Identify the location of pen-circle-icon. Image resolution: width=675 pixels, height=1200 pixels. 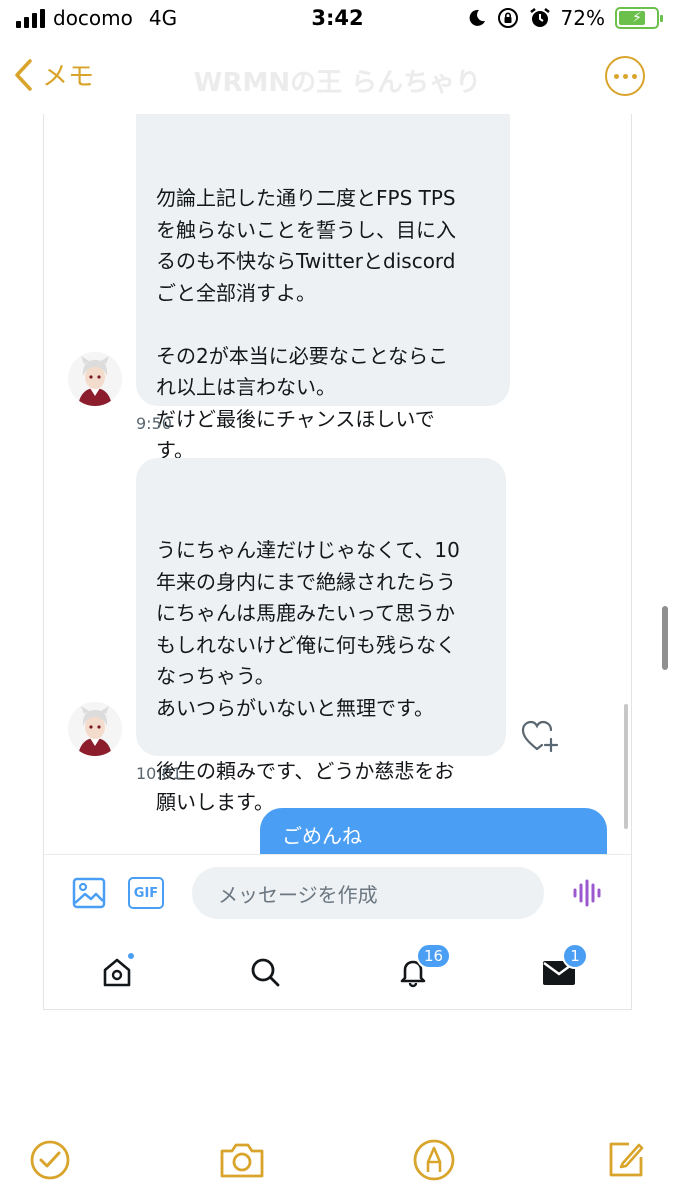
(434, 1160).